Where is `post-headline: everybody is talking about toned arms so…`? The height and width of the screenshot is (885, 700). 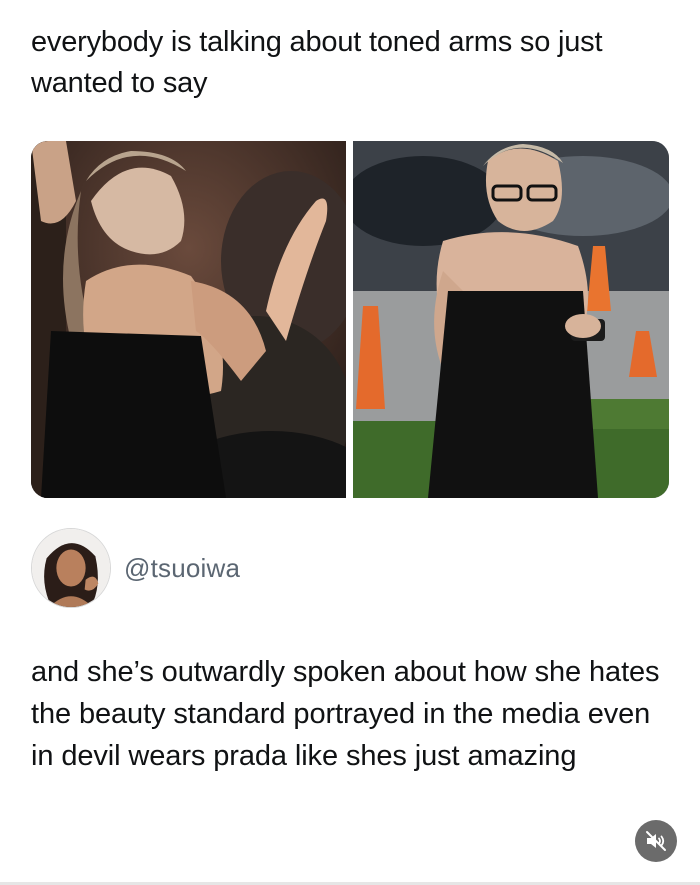
post-headline: everybody is talking about toned arms so… is located at coordinates (317, 62).